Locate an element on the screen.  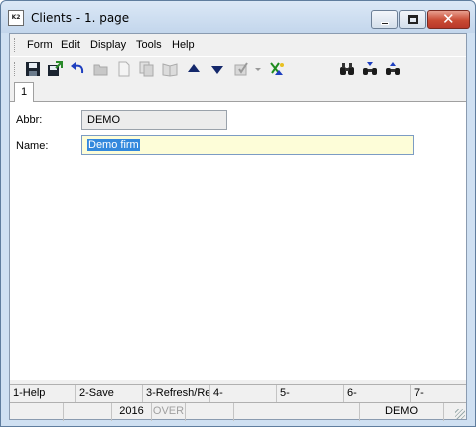
status-company: DEMO is located at coordinates (402, 412).